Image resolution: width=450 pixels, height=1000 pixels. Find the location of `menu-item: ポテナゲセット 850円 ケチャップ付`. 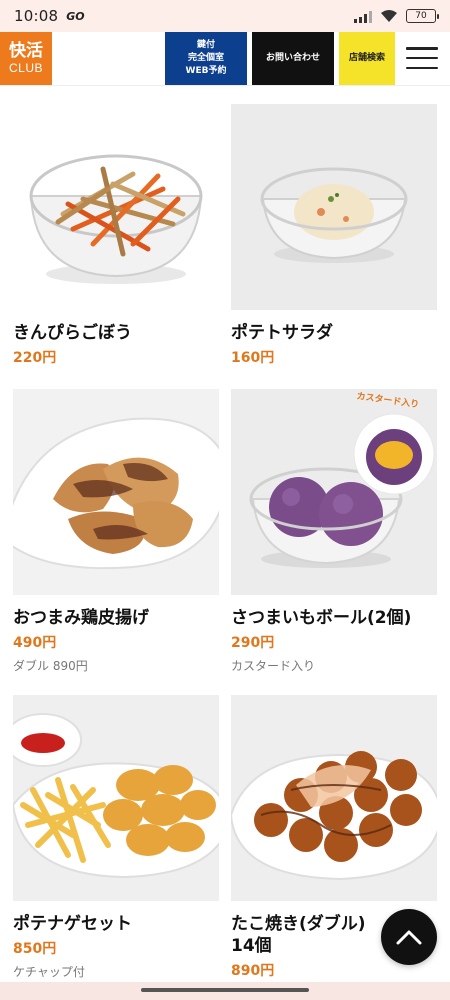

menu-item: ポテナゲセット 850円 ケチャップ付 is located at coordinates (116, 837).